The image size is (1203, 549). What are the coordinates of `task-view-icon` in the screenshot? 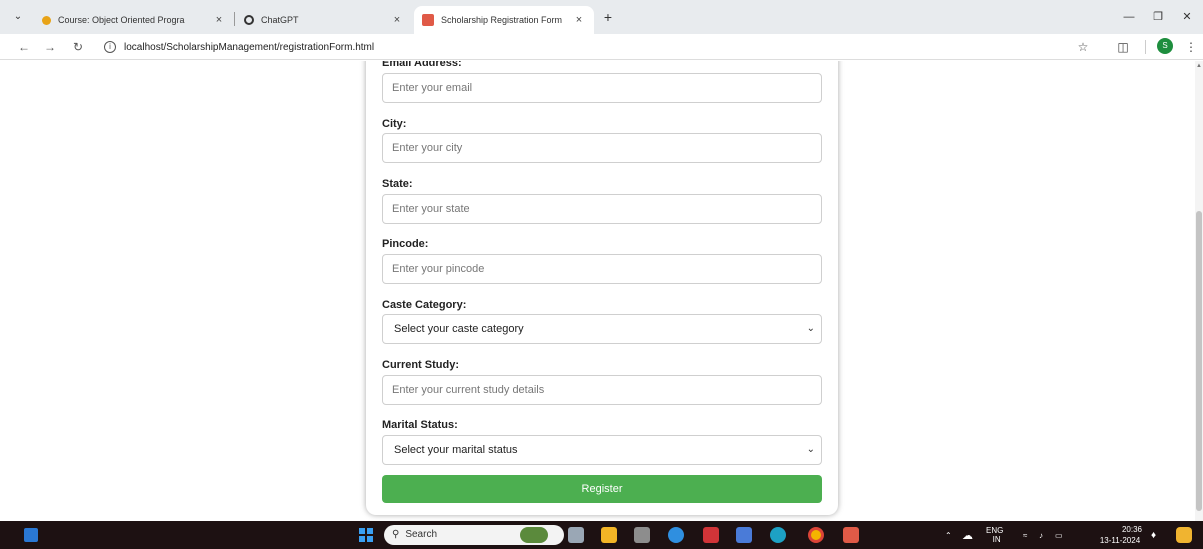 It's located at (576, 535).